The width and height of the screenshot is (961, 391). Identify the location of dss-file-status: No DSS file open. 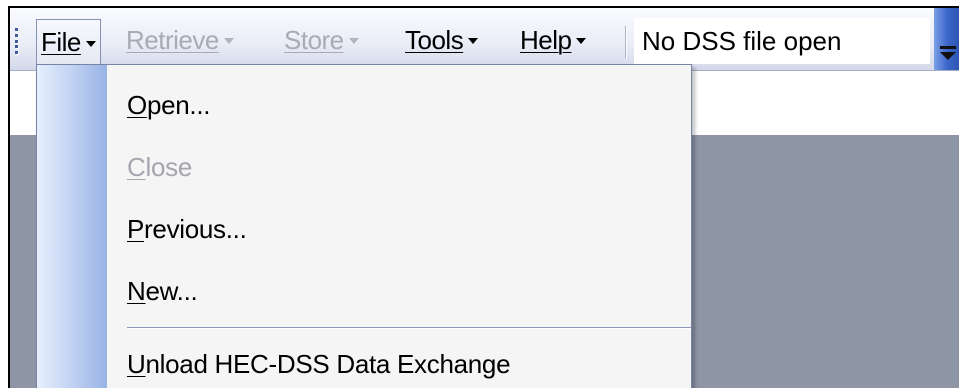
(782, 41).